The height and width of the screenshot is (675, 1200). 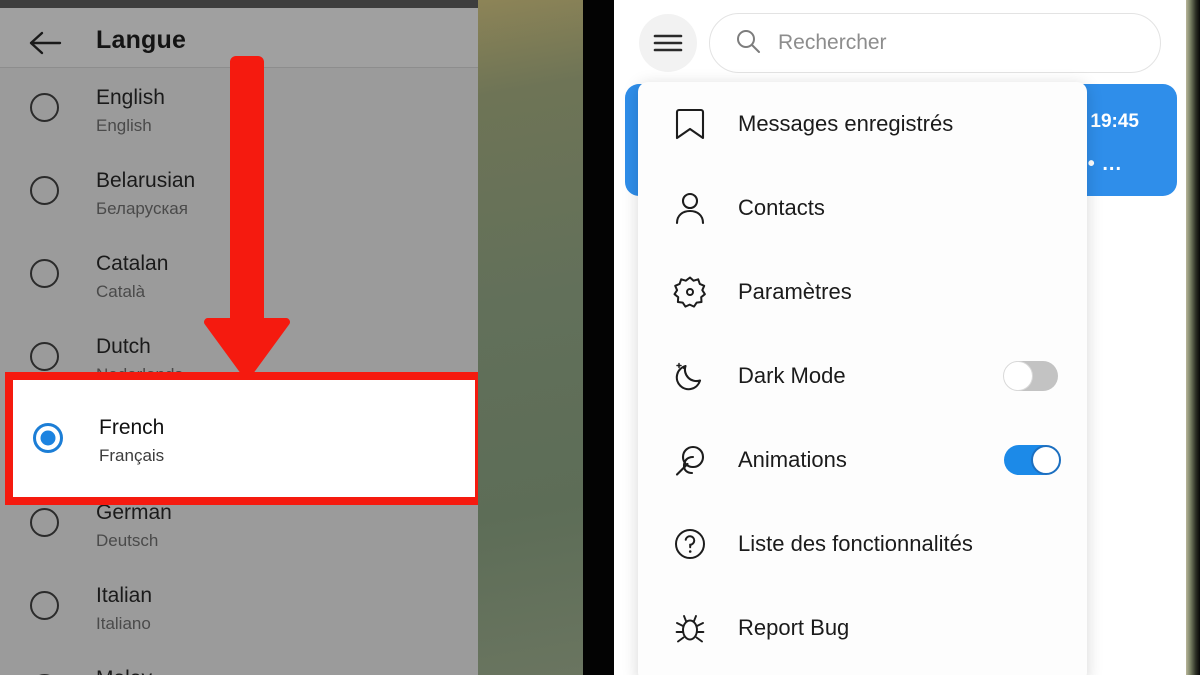 I want to click on app-top-bar: Rechercher, so click(x=900, y=43).